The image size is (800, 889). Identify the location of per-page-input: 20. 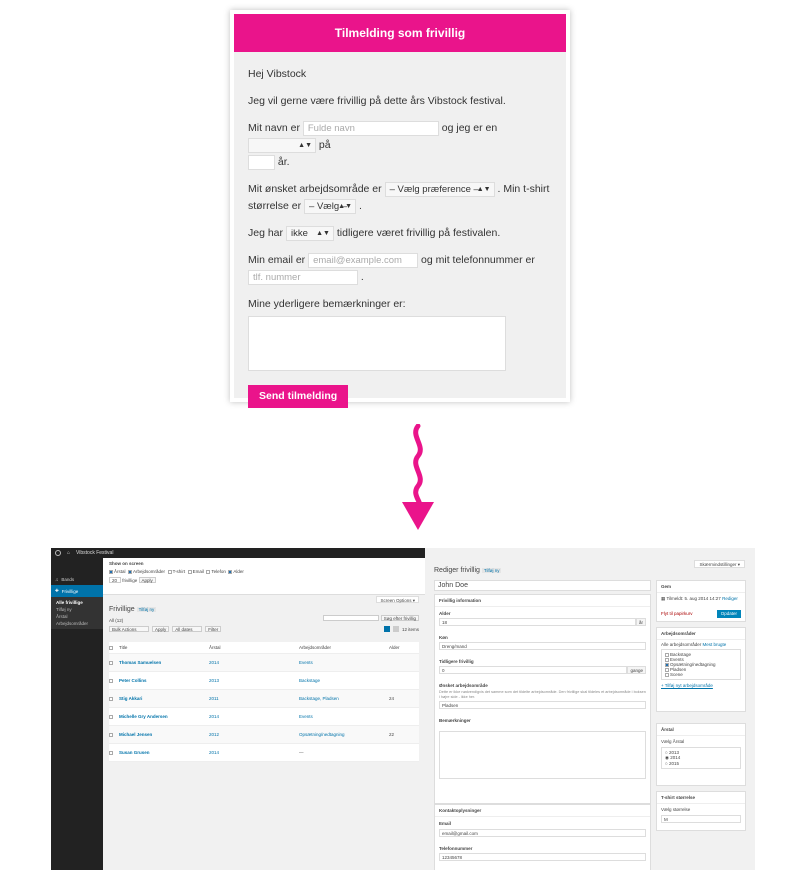
(115, 580).